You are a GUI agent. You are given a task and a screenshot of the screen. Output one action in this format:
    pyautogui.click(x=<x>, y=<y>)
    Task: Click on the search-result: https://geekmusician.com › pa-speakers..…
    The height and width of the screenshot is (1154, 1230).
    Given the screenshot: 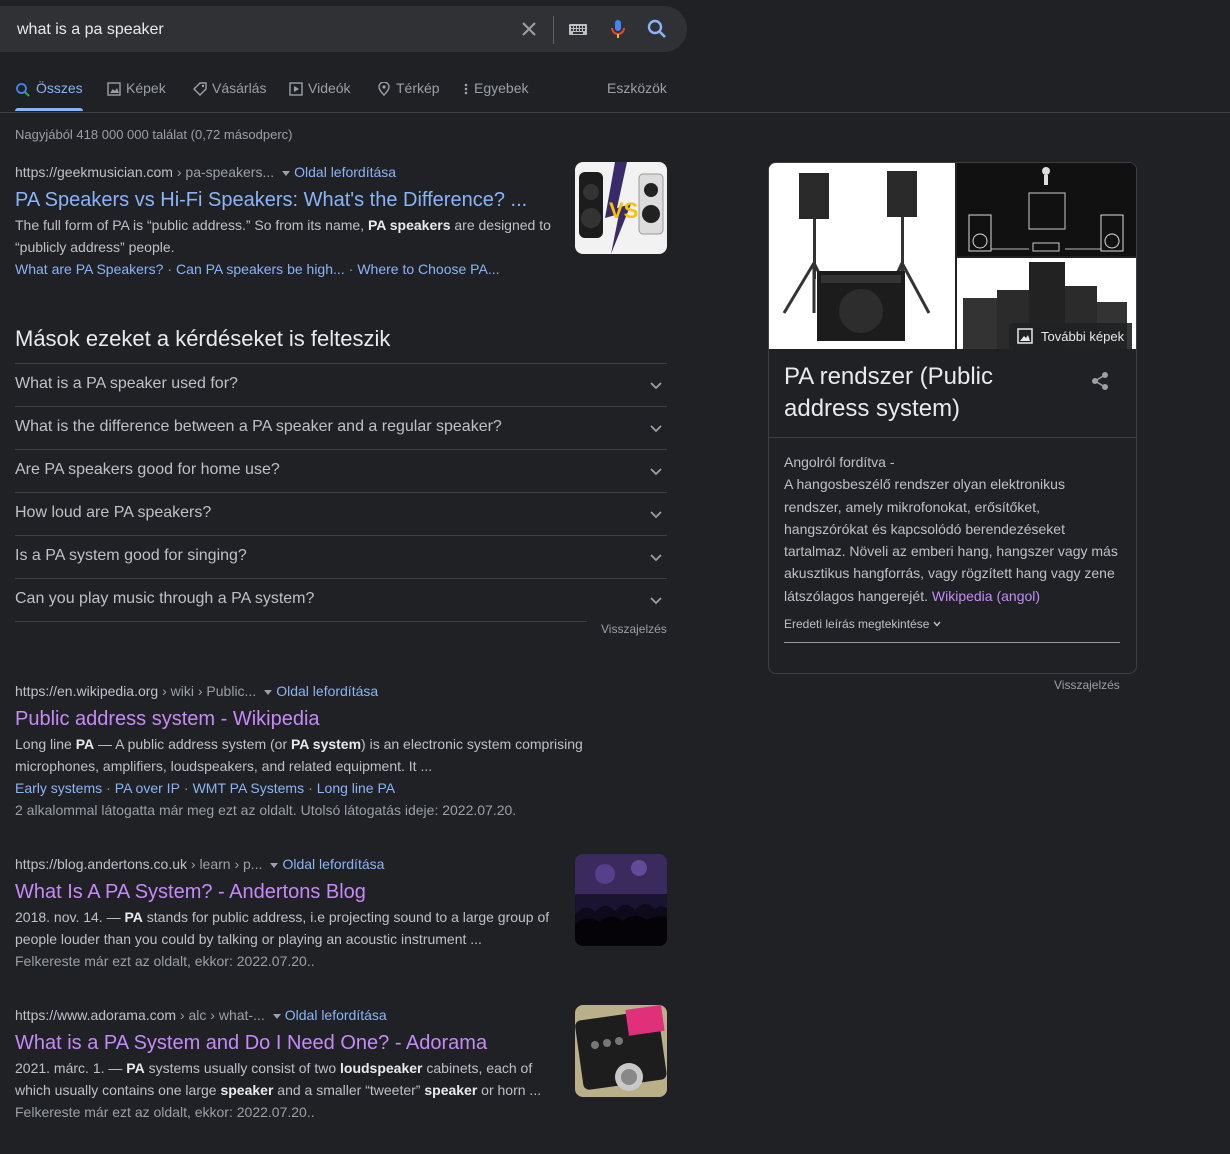 What is the action you would take?
    pyautogui.click(x=342, y=221)
    